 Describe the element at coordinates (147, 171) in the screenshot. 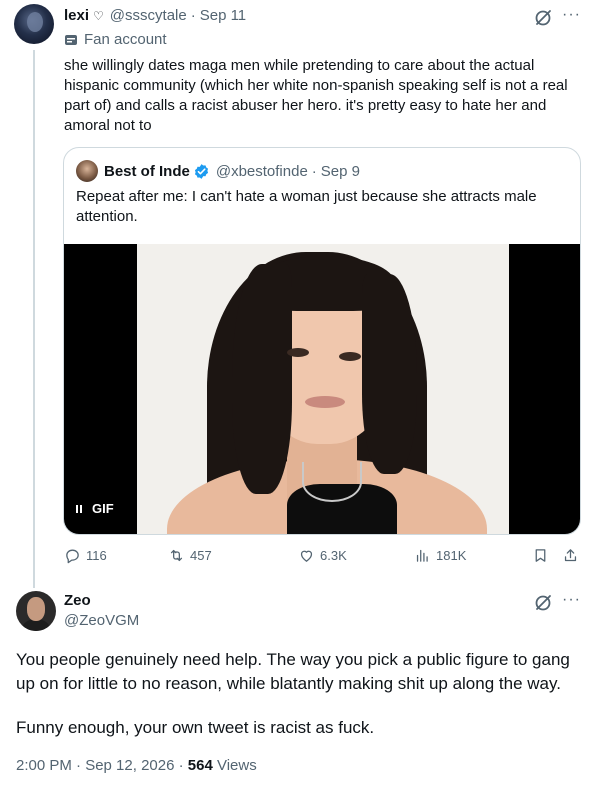

I see `quoted-author-name: Best of Inde` at that location.